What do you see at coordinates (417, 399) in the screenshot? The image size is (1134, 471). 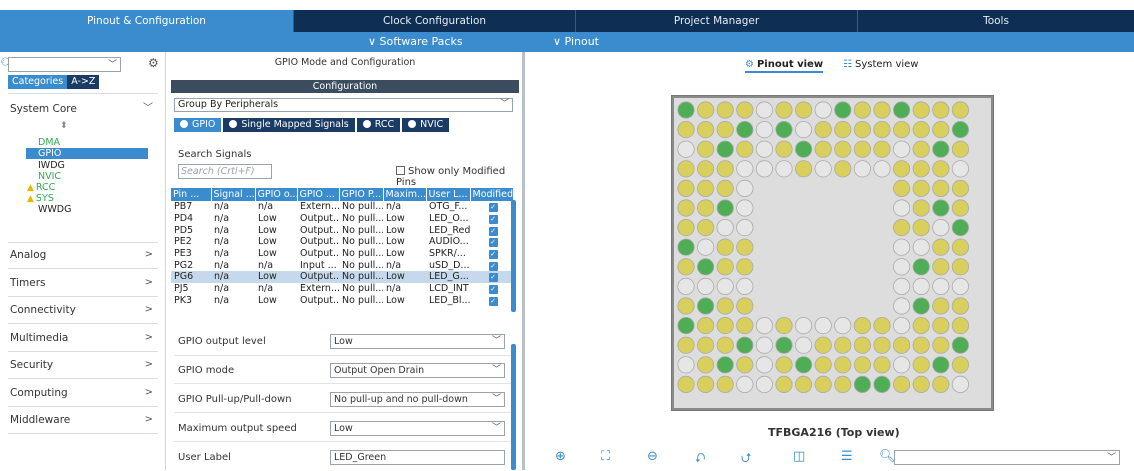 I see `pull-select: No pull-up and no pull-down ﹀` at bounding box center [417, 399].